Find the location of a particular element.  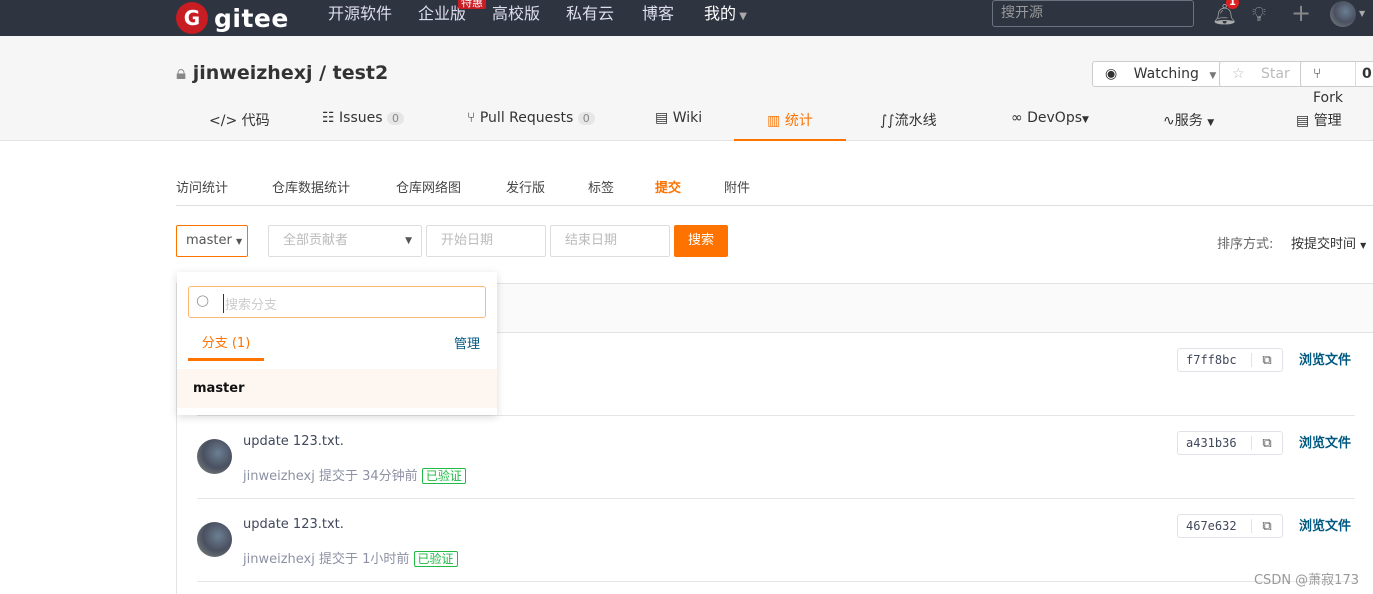

commit-meta: jinweizhexj 提交于 1小时前 已验证 is located at coordinates (350, 557).